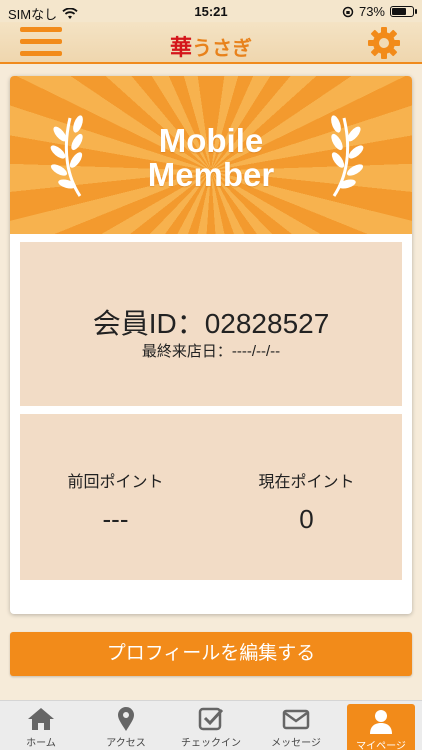  What do you see at coordinates (399, 11) in the screenshot?
I see `battery-fill` at bounding box center [399, 11].